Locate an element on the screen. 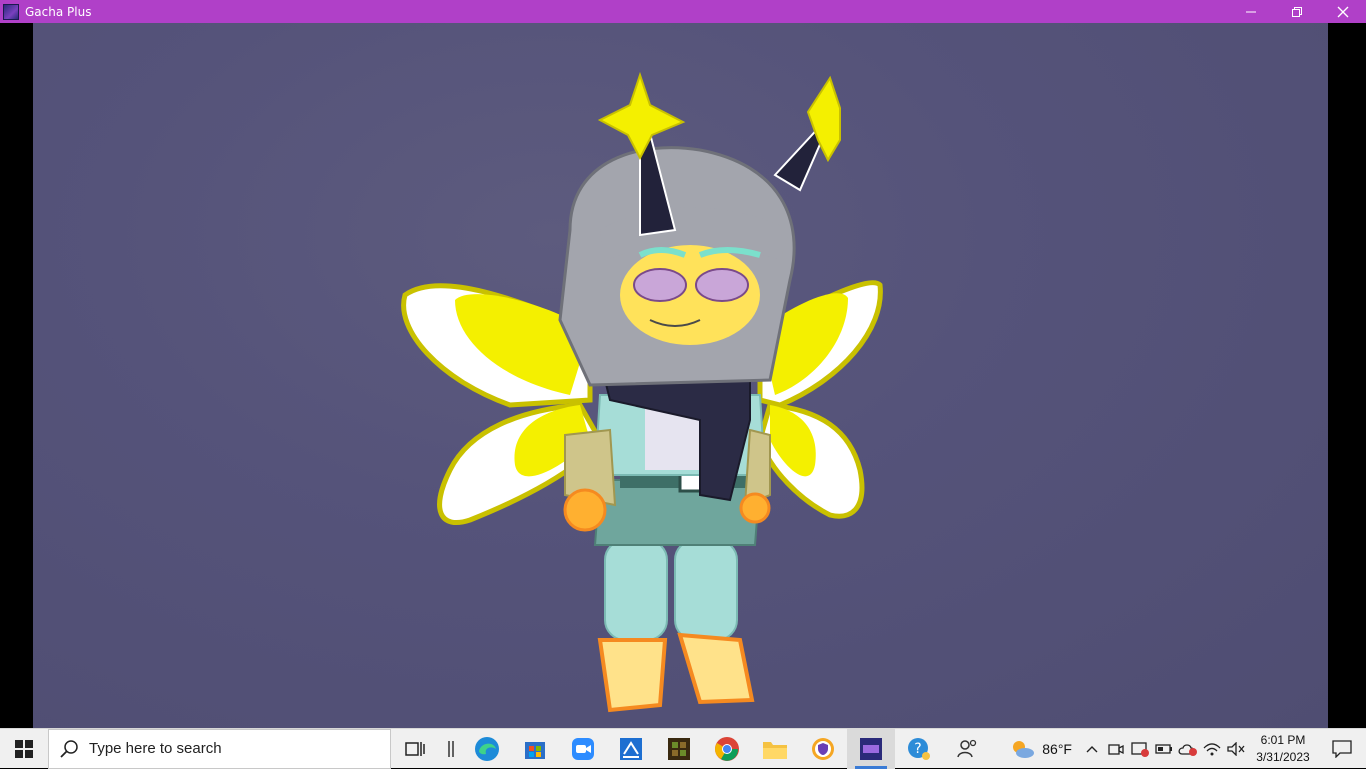  partly-sunny-icon is located at coordinates (1024, 749).